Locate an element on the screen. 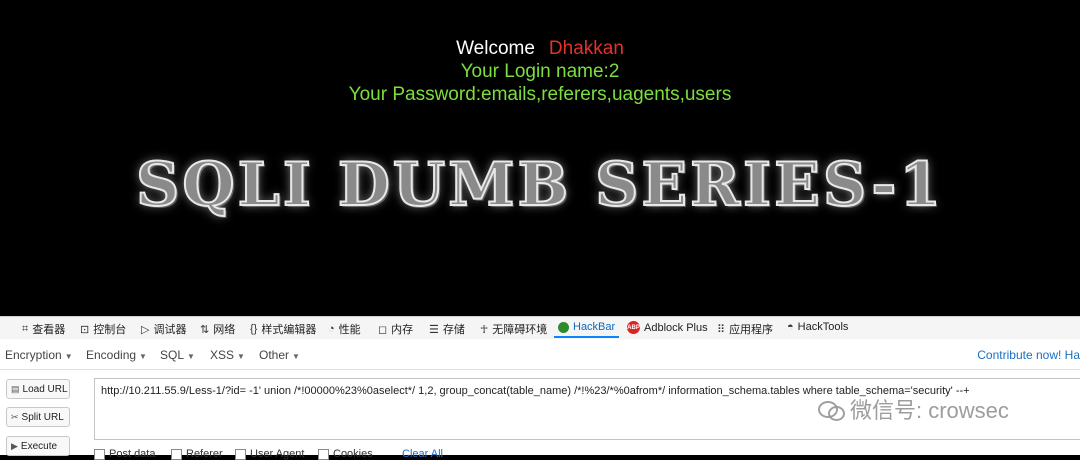 The height and width of the screenshot is (460, 1080). cookies-checkbox: Cookies is located at coordinates (345, 454).